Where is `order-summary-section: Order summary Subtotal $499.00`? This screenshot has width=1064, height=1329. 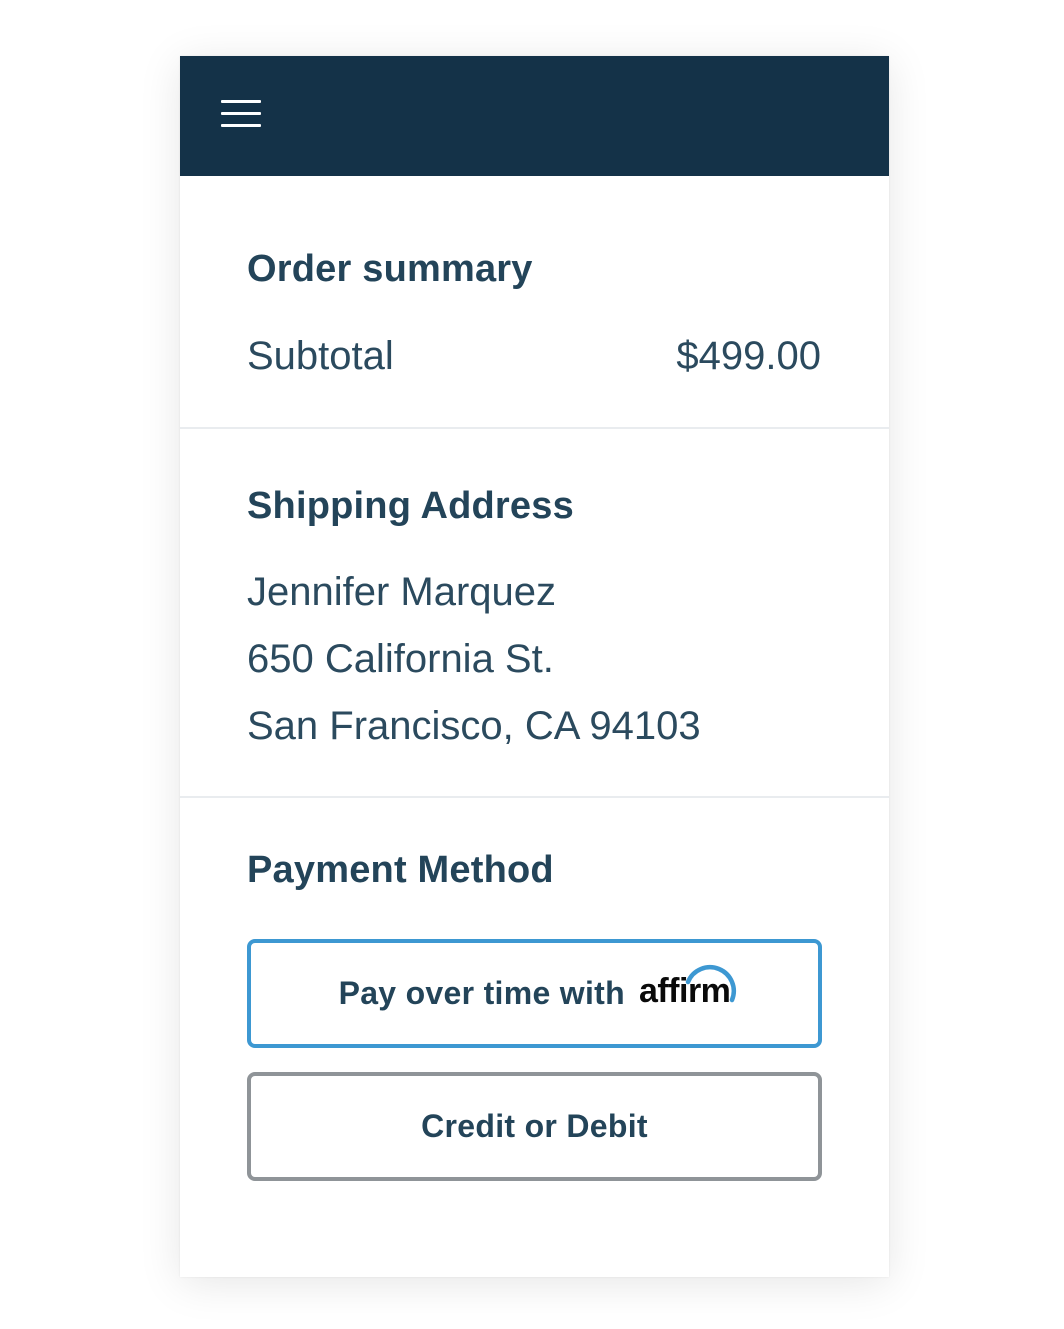 order-summary-section: Order summary Subtotal $499.00 is located at coordinates (534, 302).